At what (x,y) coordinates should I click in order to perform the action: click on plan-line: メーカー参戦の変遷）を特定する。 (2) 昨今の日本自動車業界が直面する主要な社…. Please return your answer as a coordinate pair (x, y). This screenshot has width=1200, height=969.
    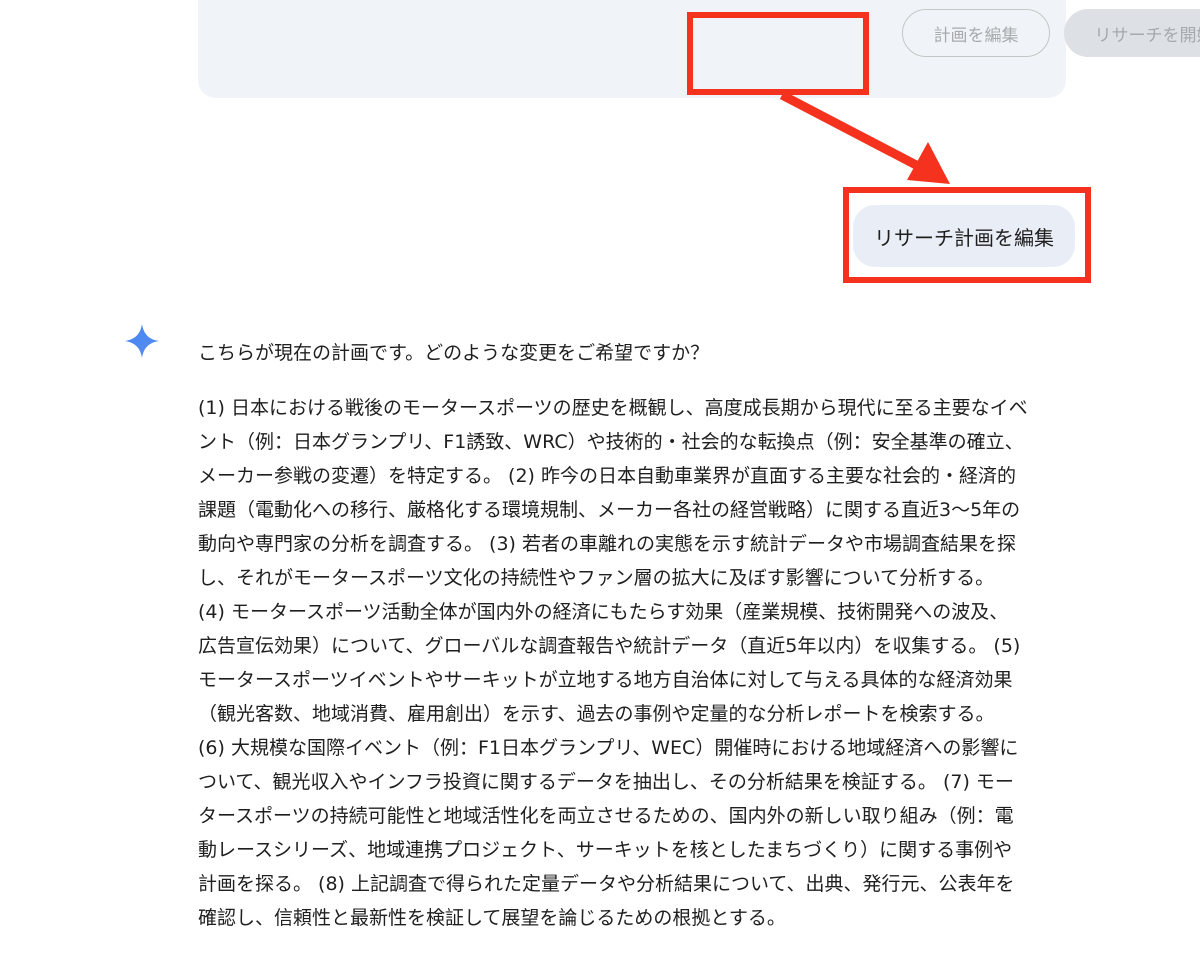
    Looking at the image, I should click on (607, 476).